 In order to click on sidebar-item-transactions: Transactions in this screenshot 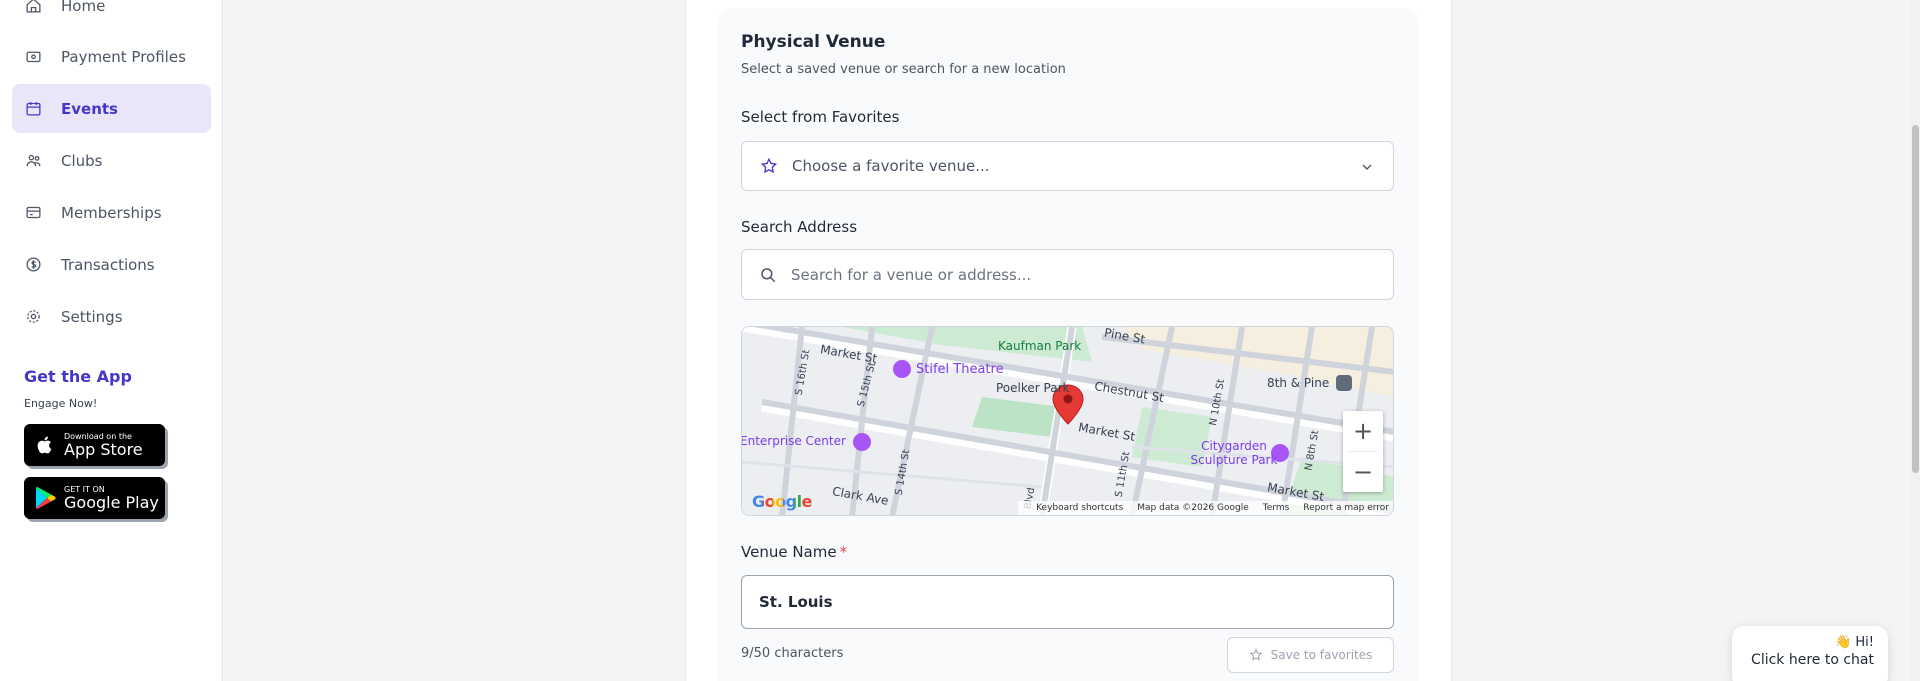, I will do `click(111, 264)`.